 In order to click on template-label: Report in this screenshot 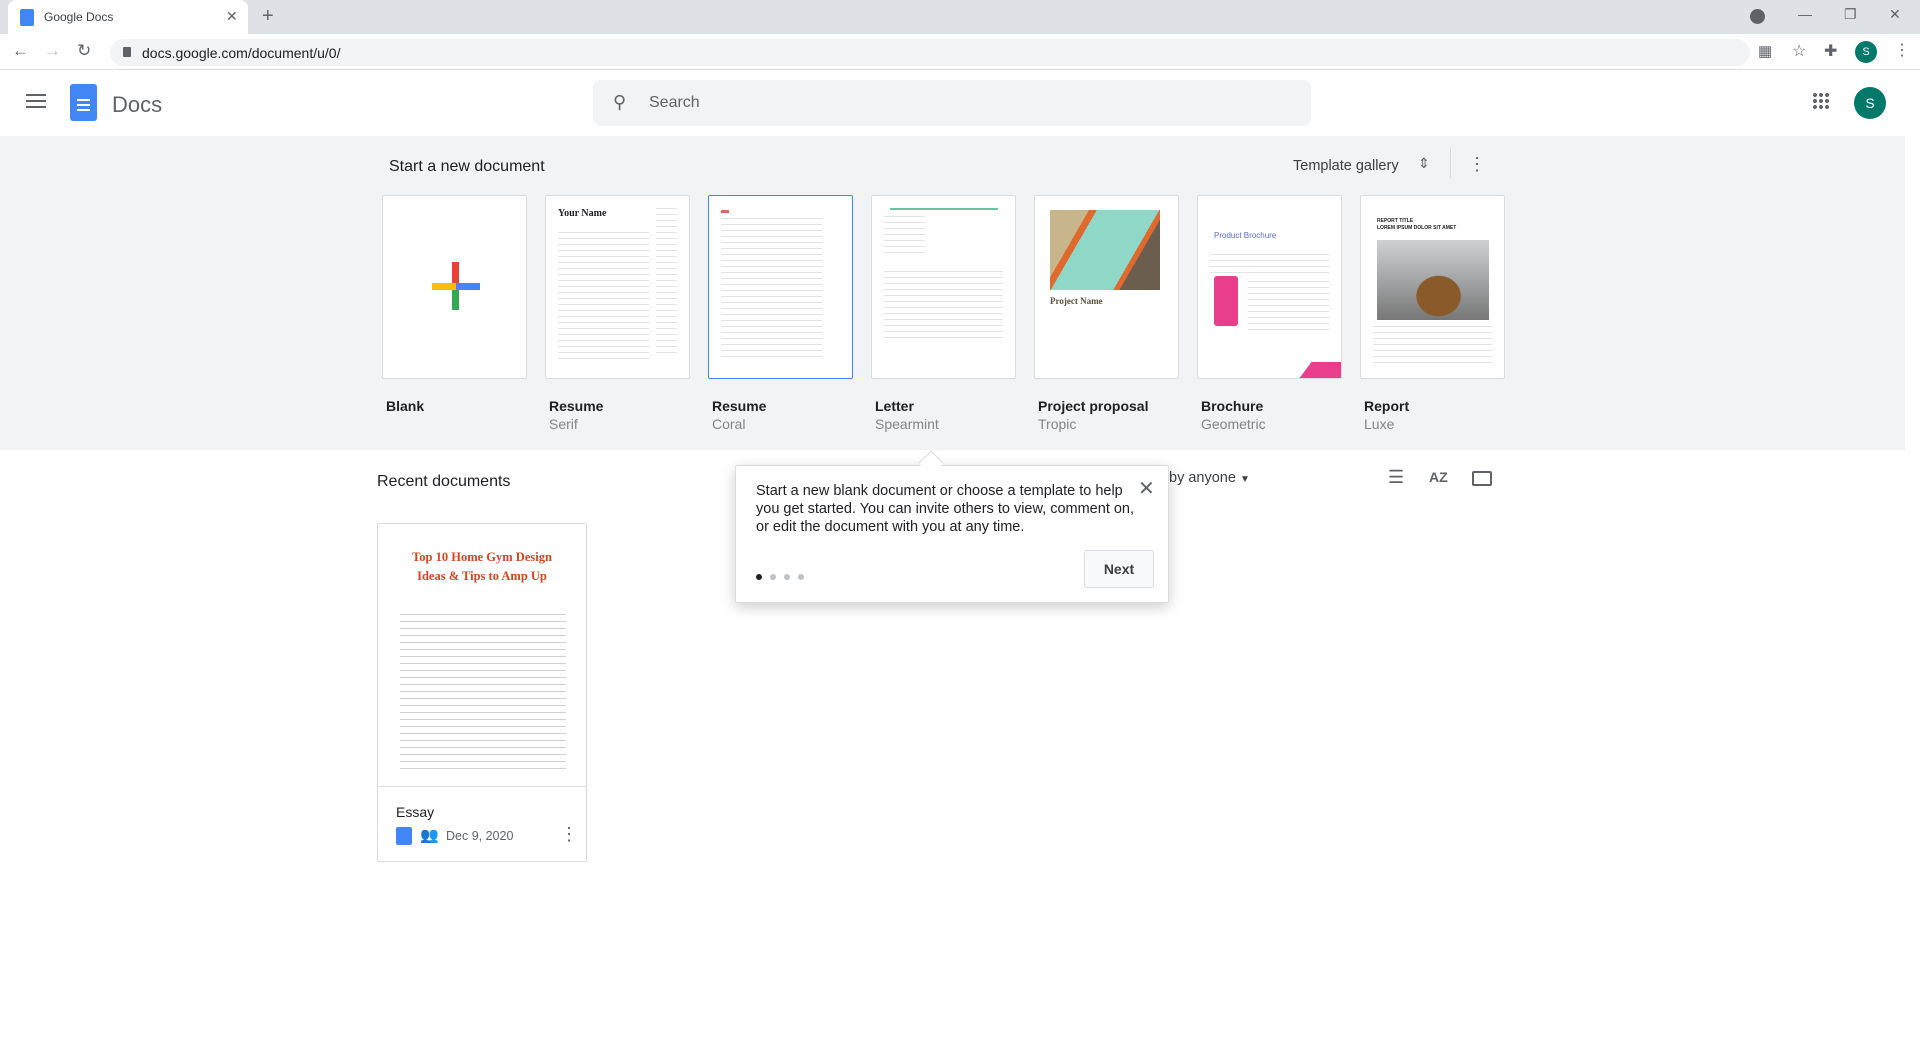, I will do `click(1387, 406)`.